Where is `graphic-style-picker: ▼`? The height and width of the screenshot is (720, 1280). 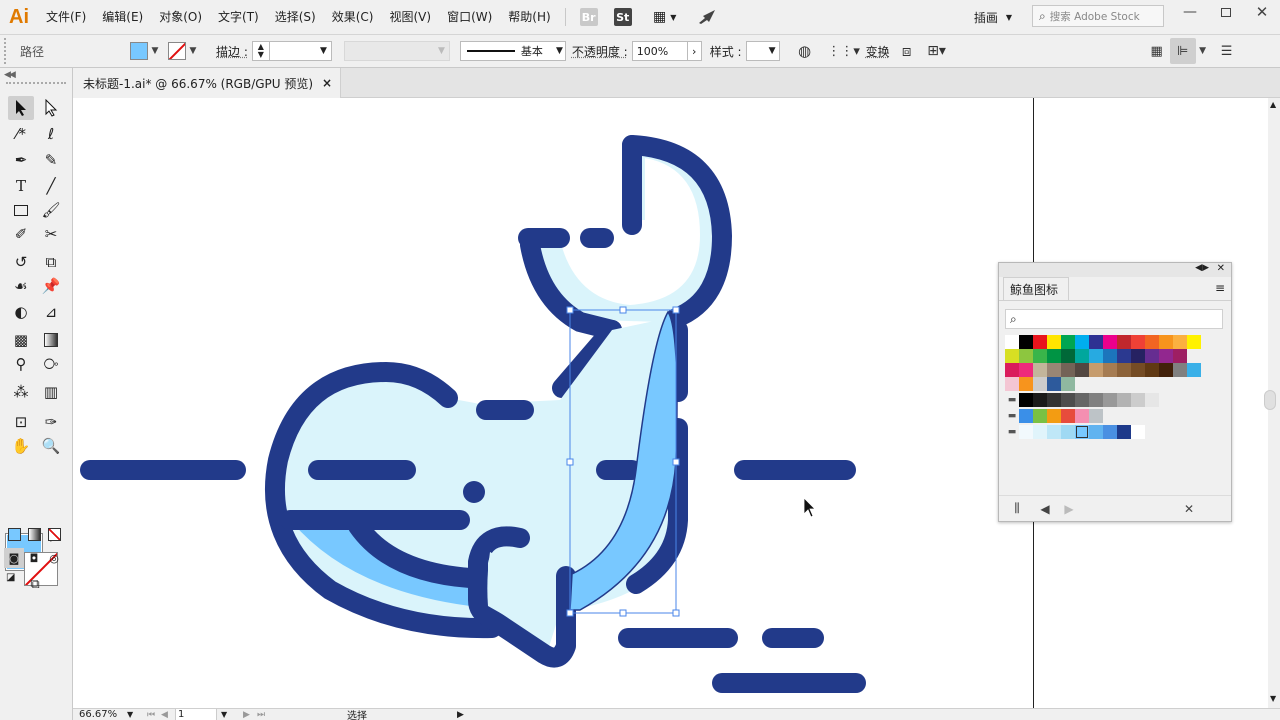
graphic-style-picker: ▼ is located at coordinates (762, 51).